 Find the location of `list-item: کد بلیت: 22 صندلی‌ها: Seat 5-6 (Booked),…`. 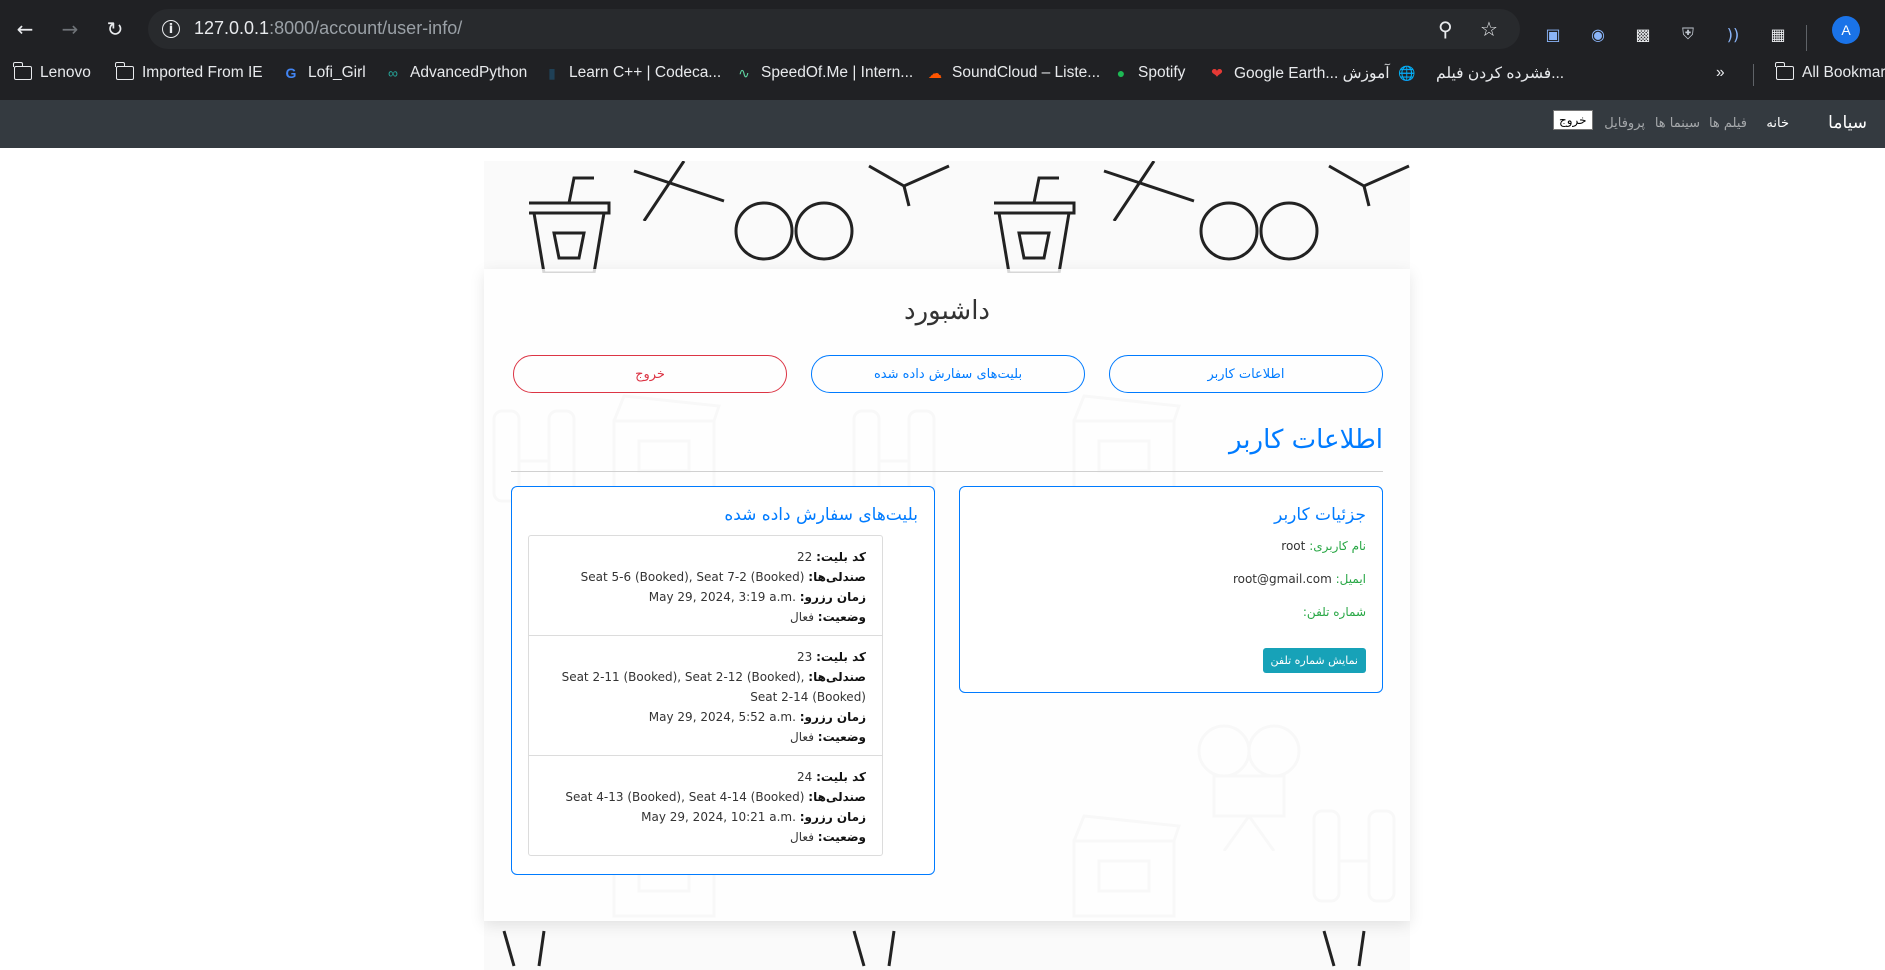

list-item: کد بلیت: 22 صندلی‌ها: Seat 5-6 (Booked),… is located at coordinates (705, 586).